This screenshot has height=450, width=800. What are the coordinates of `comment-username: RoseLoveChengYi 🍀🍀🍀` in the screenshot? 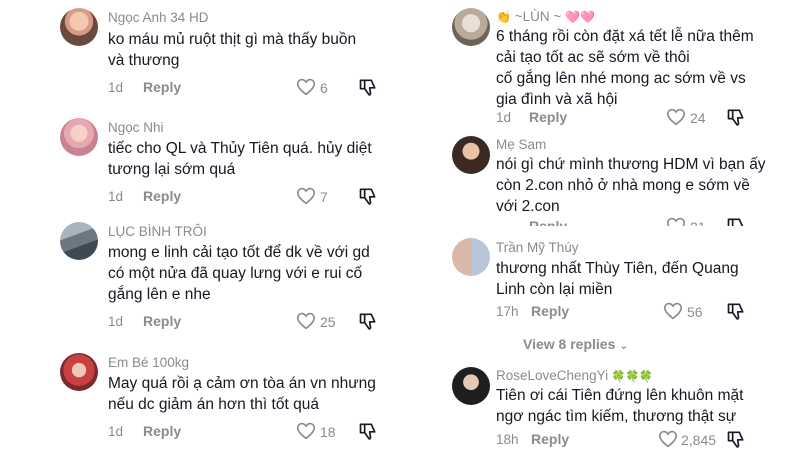 It's located at (574, 375).